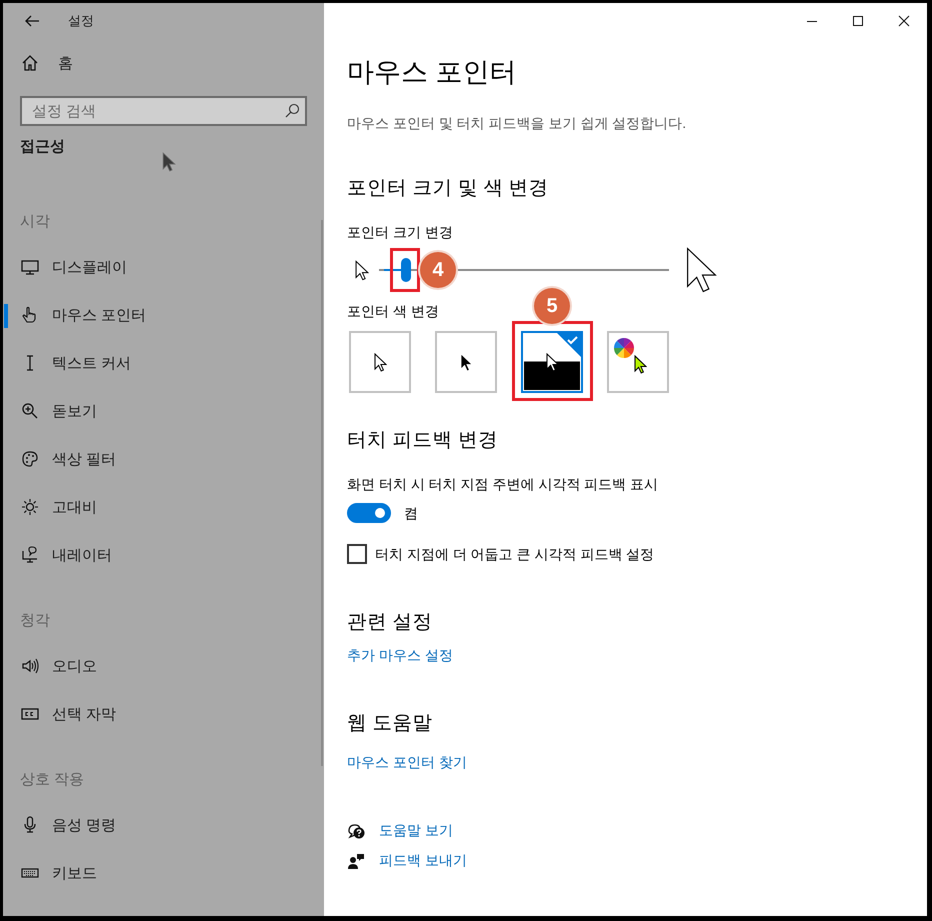  What do you see at coordinates (141, 411) in the screenshot?
I see `nav-item: 돋보기` at bounding box center [141, 411].